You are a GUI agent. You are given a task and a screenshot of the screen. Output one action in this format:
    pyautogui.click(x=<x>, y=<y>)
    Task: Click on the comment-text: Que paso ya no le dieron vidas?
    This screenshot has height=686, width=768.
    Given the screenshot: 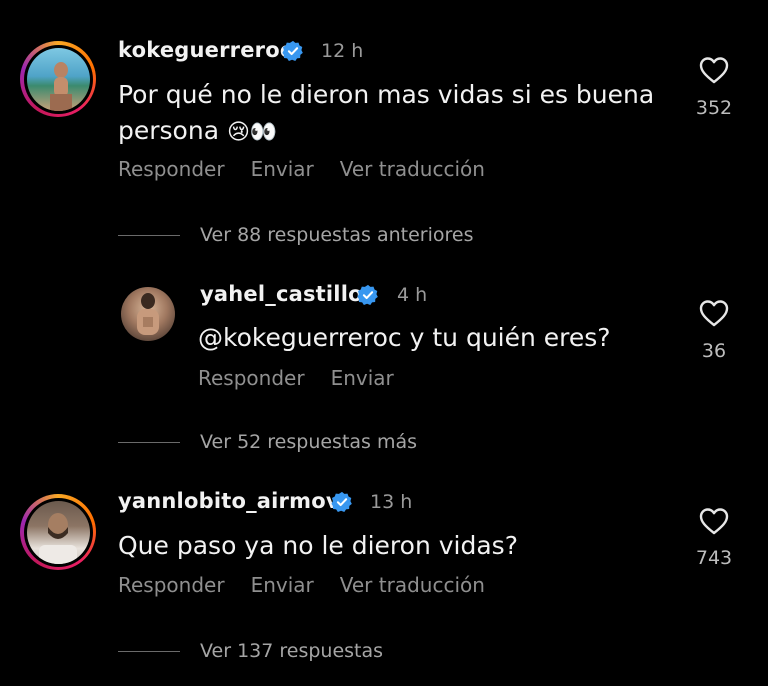 What is the action you would take?
    pyautogui.click(x=318, y=545)
    